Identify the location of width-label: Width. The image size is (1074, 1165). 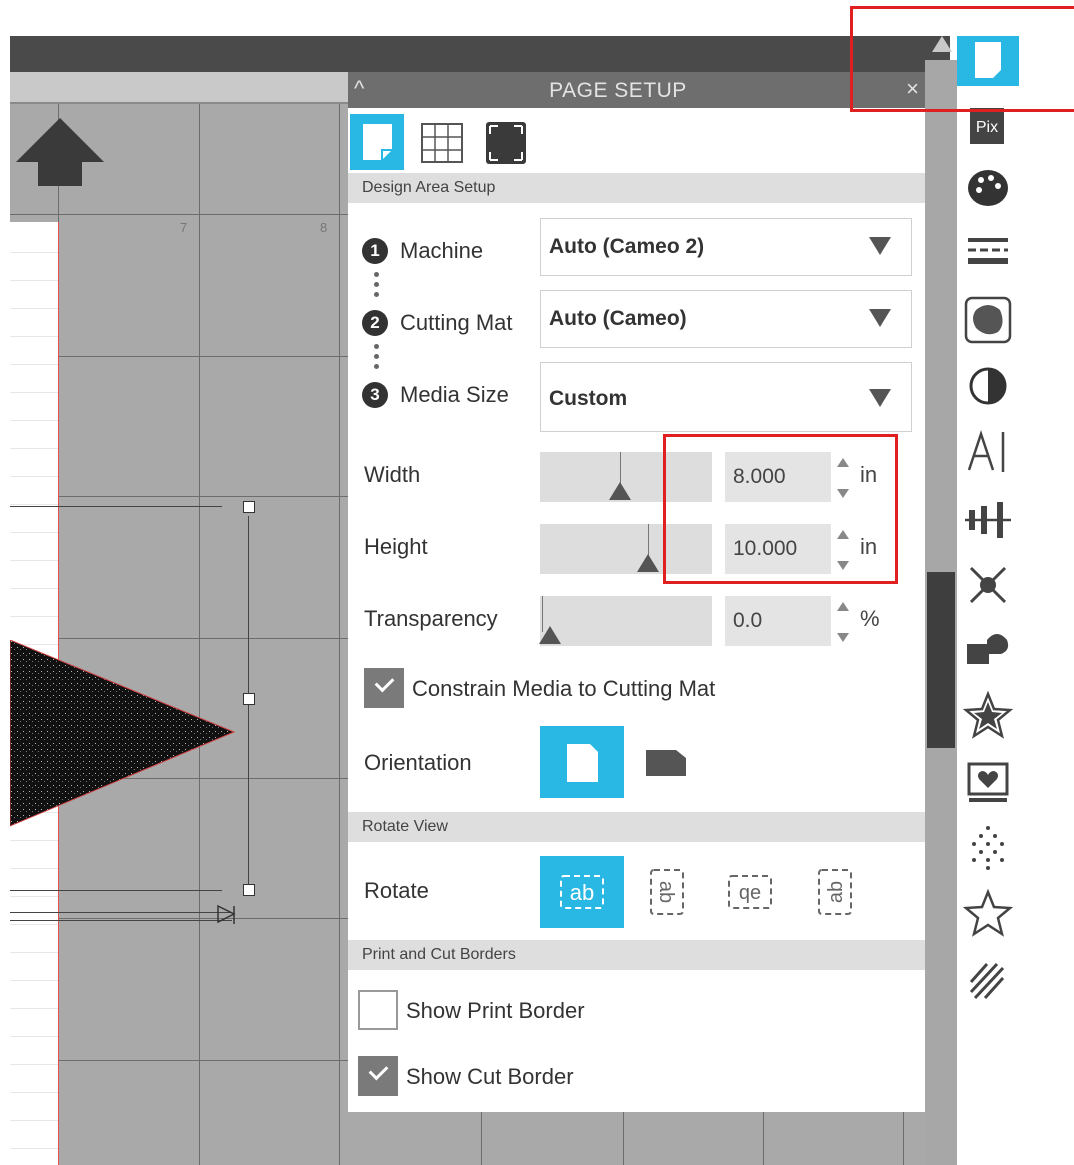
(392, 474).